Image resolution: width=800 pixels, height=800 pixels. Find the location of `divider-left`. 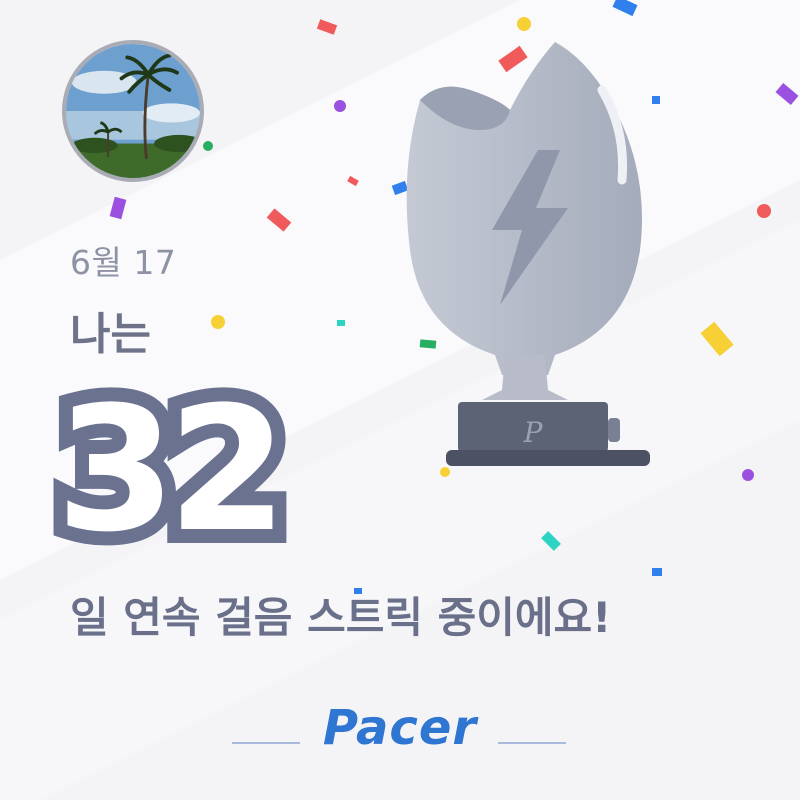

divider-left is located at coordinates (266, 743).